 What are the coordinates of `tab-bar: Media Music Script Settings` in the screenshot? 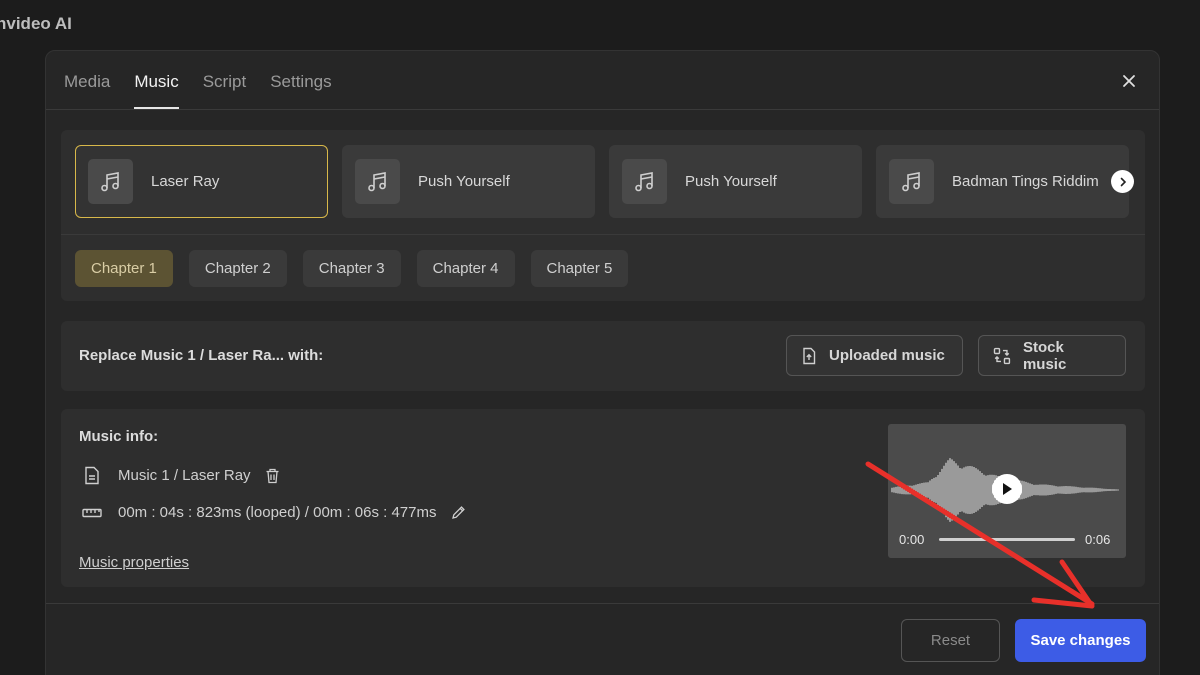 It's located at (210, 80).